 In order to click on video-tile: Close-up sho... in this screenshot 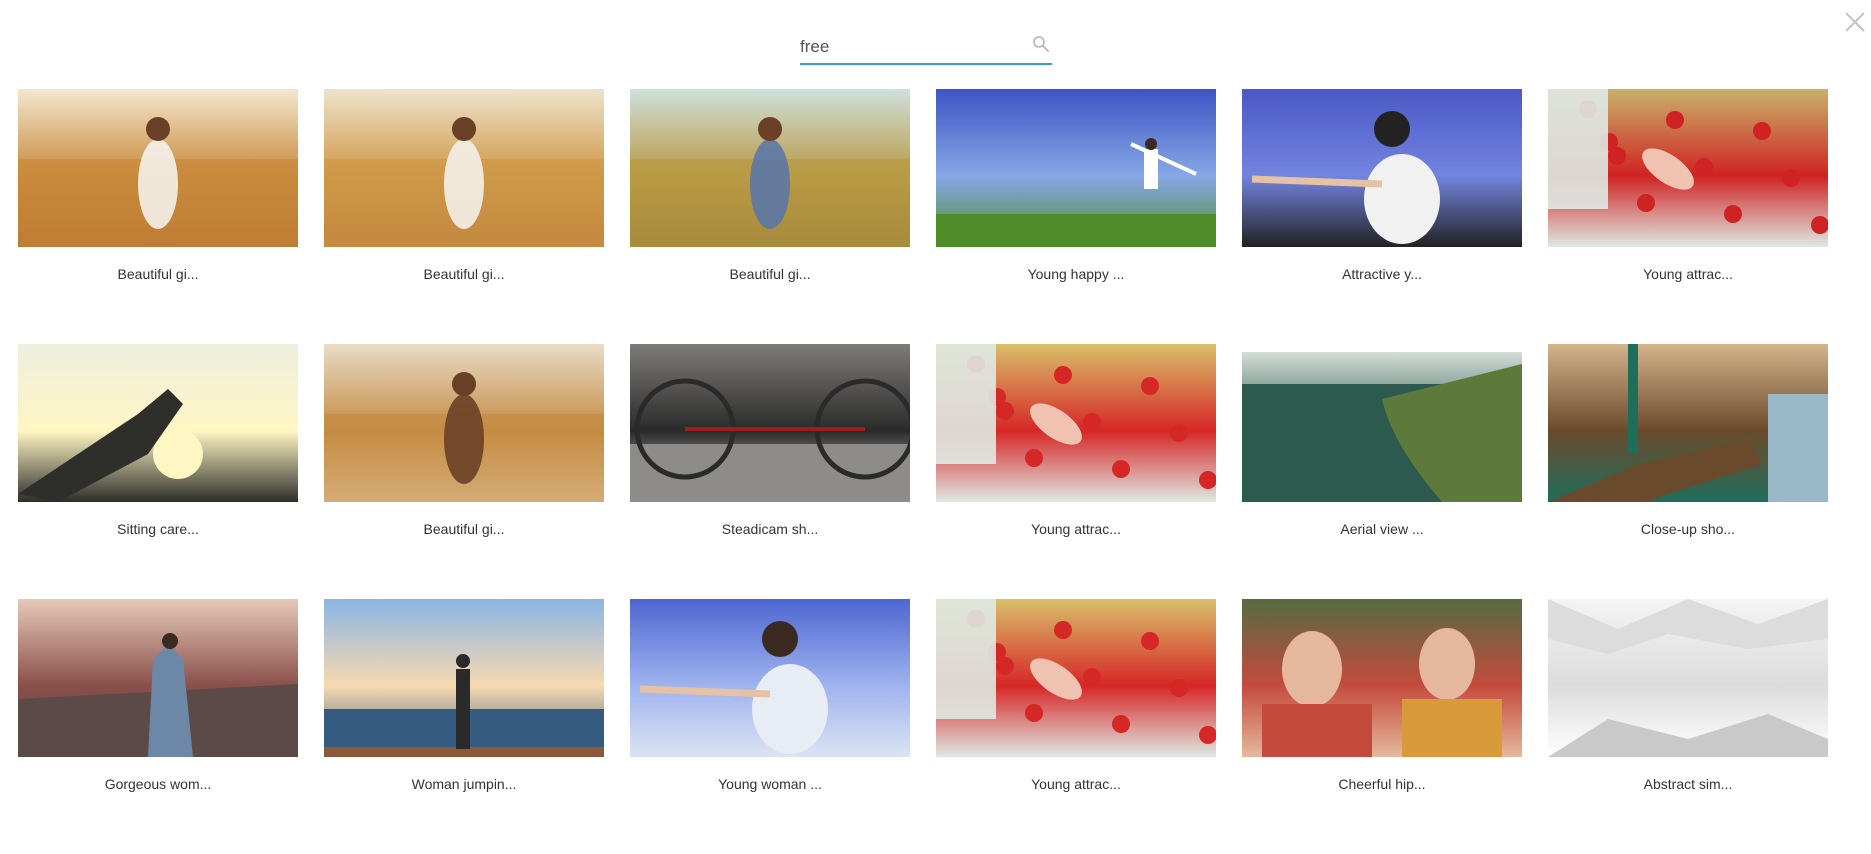, I will do `click(1688, 471)`.